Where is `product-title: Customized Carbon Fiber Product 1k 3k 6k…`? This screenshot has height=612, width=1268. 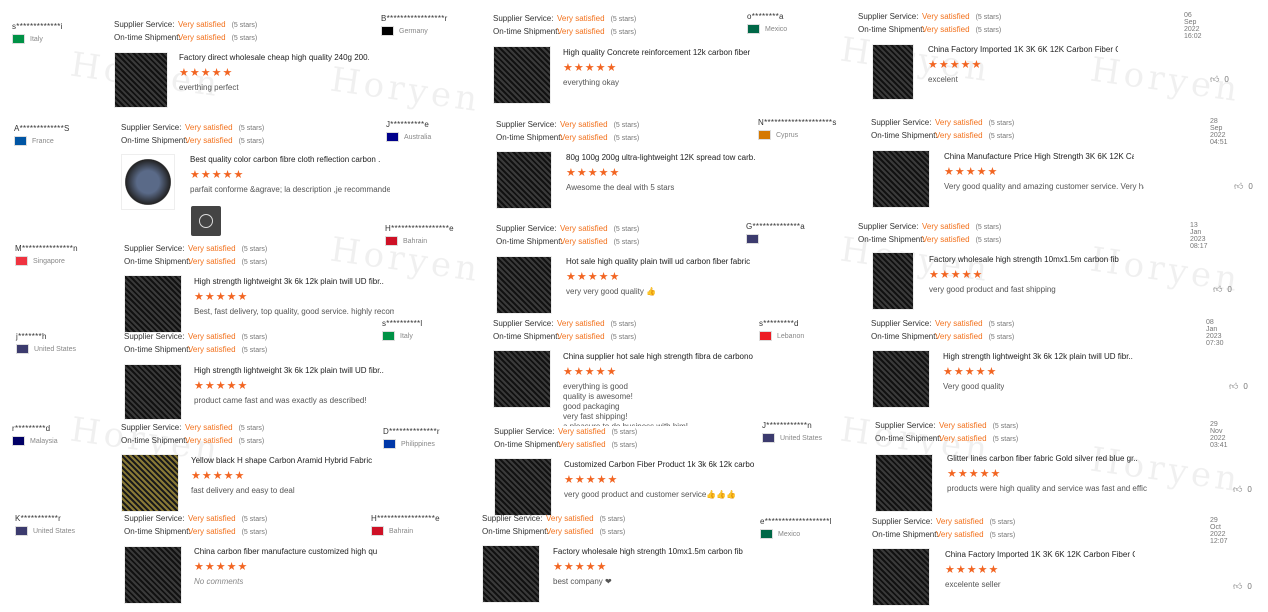
product-title: Customized Carbon Fiber Product 1k 3k 6k… is located at coordinates (659, 464).